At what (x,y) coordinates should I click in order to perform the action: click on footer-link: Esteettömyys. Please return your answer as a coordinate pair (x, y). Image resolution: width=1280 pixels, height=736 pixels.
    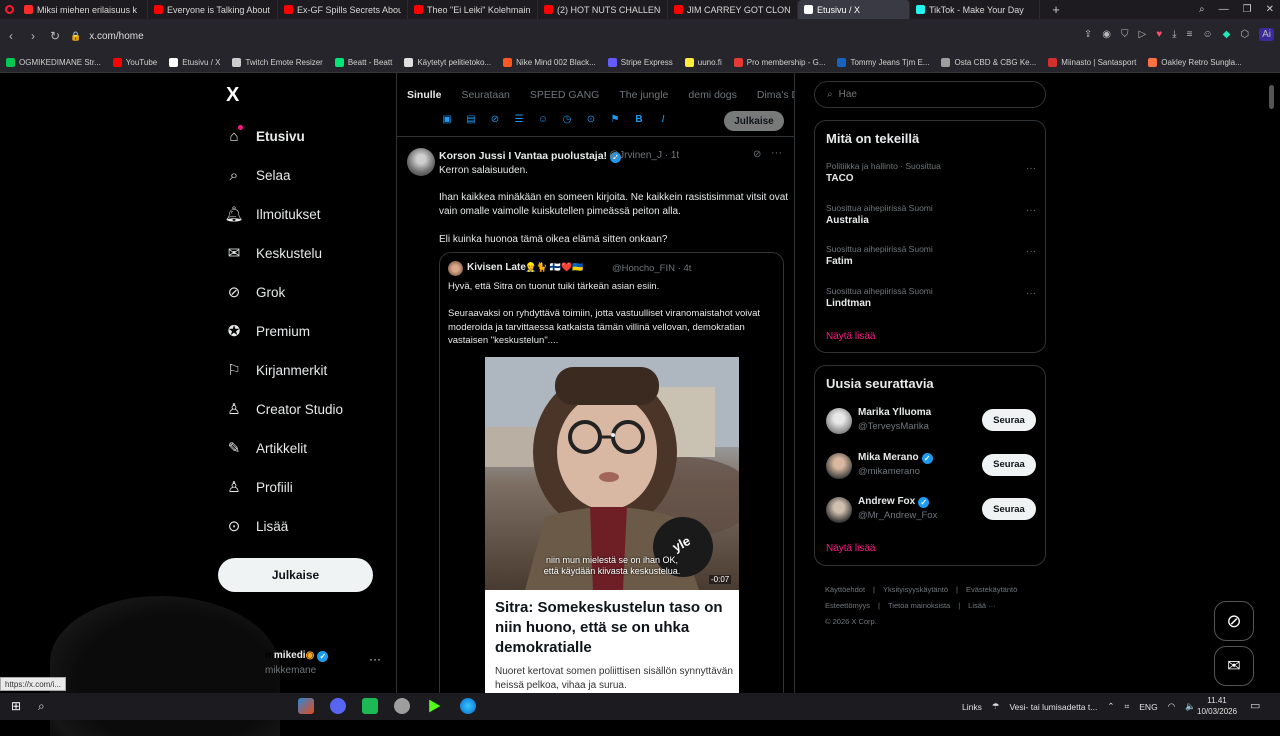
    Looking at the image, I should click on (847, 605).